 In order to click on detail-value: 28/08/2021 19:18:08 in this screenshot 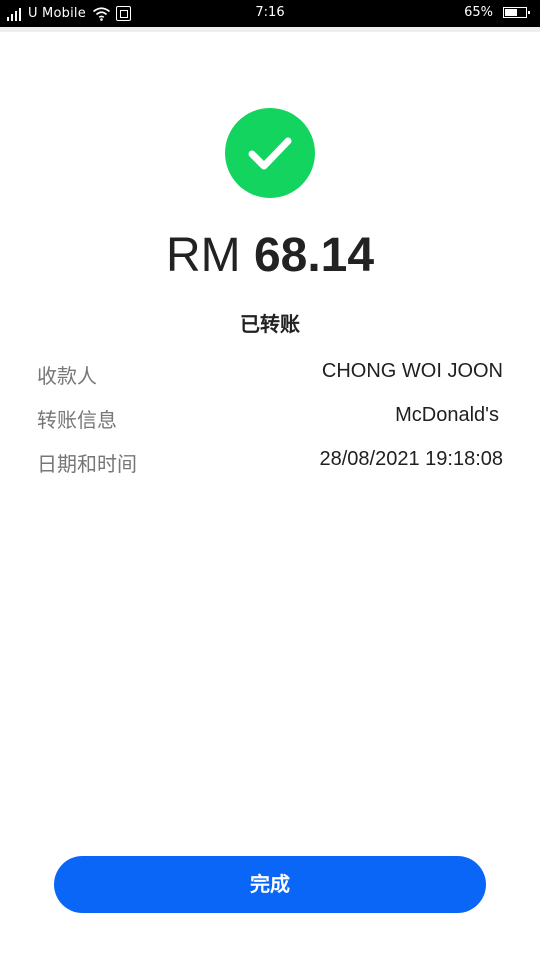, I will do `click(411, 459)`.